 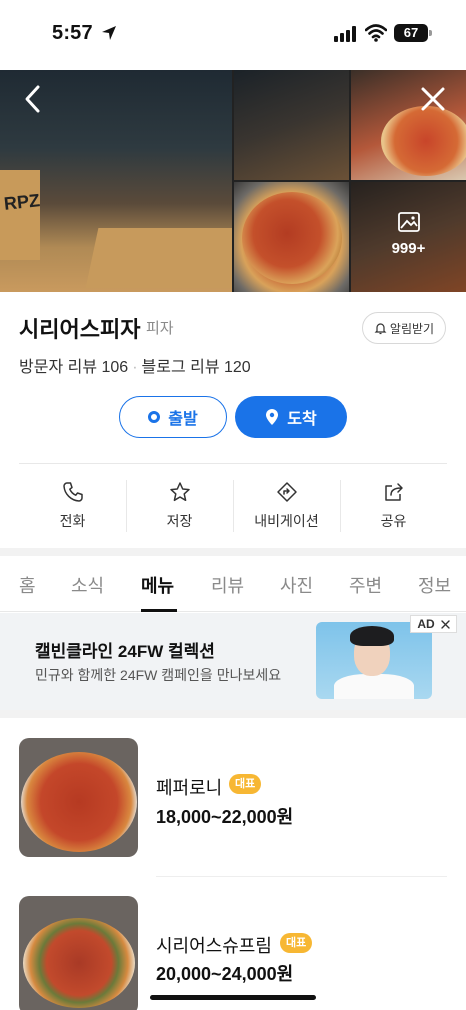 I want to click on arrive-button: 도착, so click(x=291, y=417).